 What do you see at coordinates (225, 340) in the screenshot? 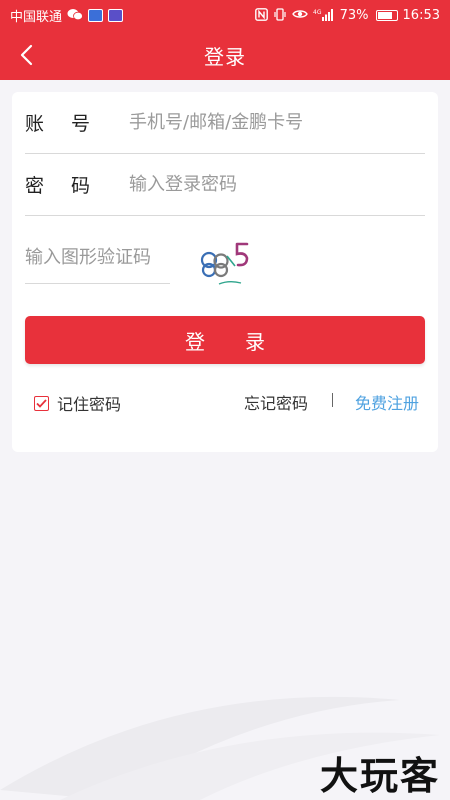
I see `login-button: 登 录` at bounding box center [225, 340].